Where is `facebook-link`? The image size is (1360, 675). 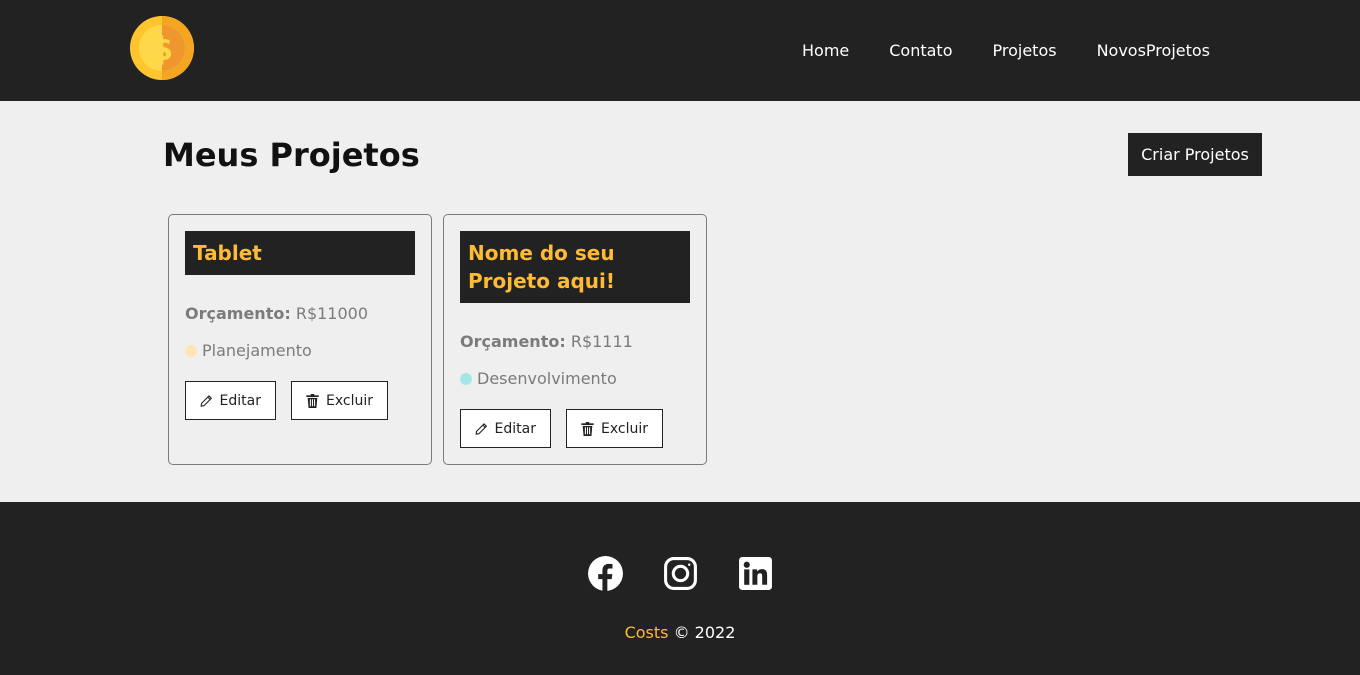
facebook-link is located at coordinates (605, 573).